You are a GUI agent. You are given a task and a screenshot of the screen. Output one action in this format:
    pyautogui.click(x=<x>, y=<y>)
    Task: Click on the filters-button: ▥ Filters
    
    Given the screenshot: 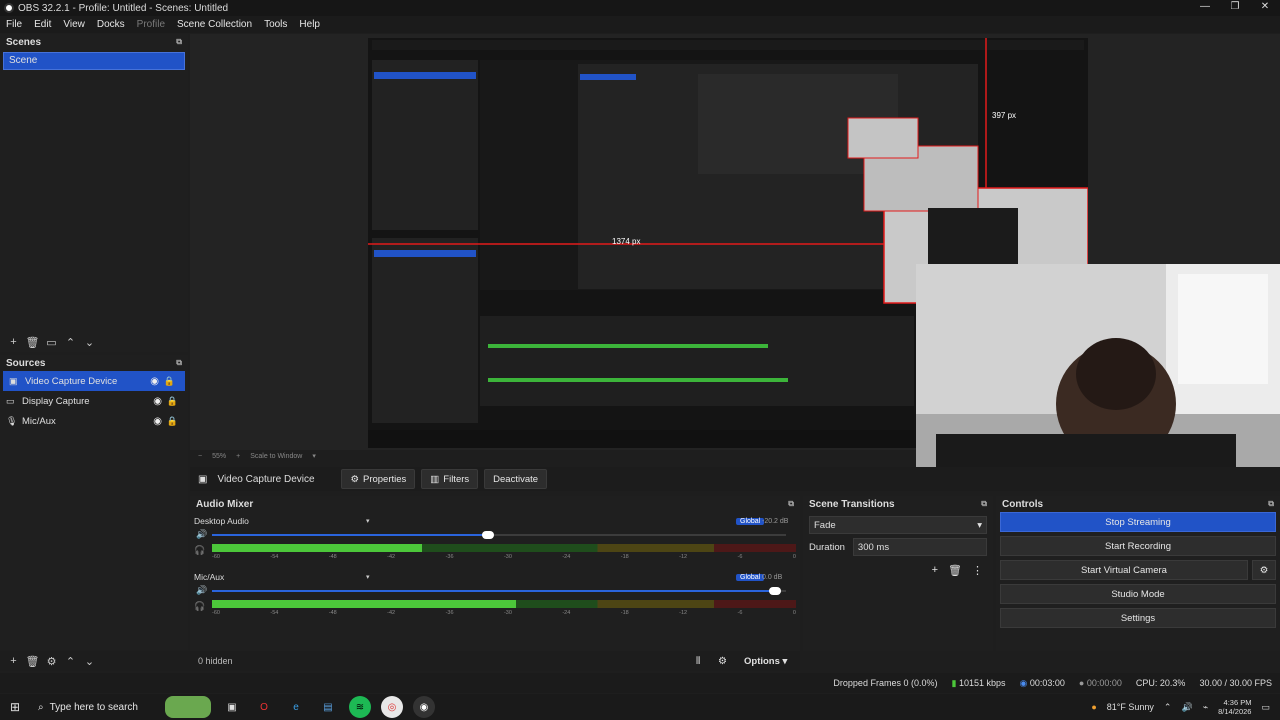 What is the action you would take?
    pyautogui.click(x=450, y=479)
    